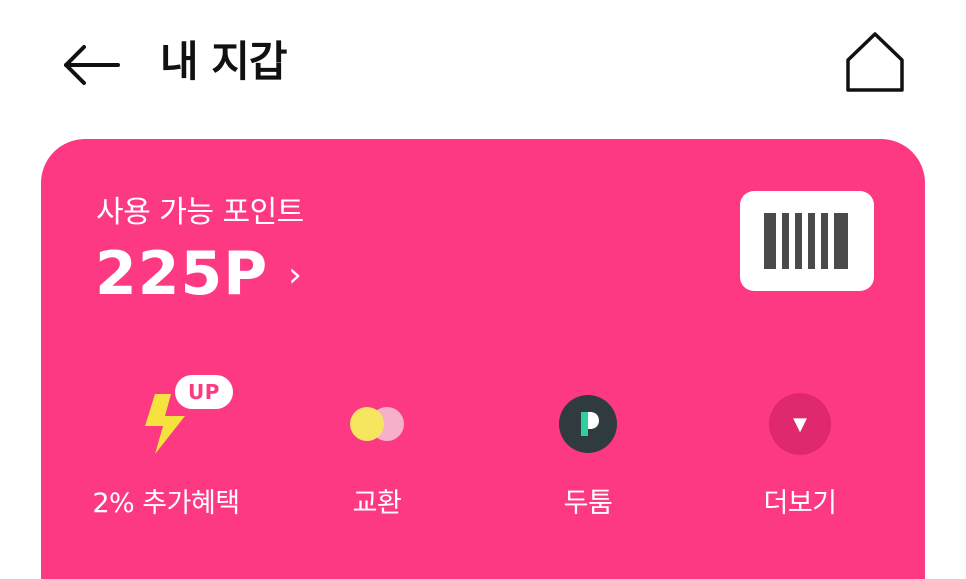 The image size is (966, 579). I want to click on up-badge: UP, so click(204, 392).